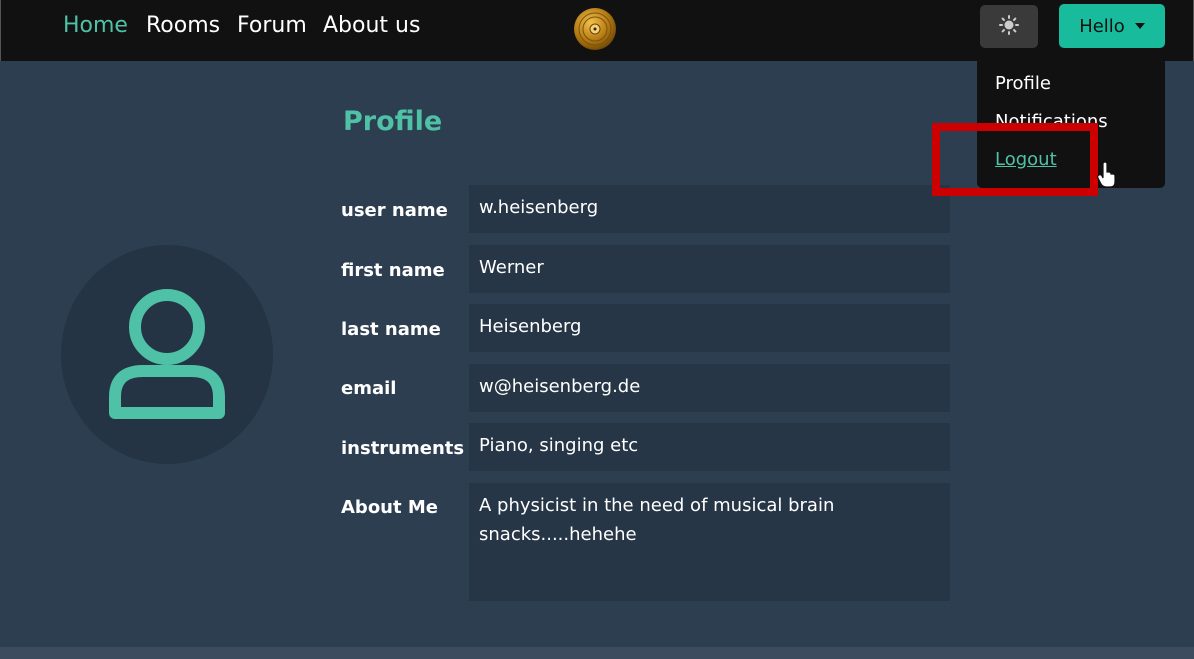 The height and width of the screenshot is (659, 1194). I want to click on vinyl-record-icon, so click(595, 29).